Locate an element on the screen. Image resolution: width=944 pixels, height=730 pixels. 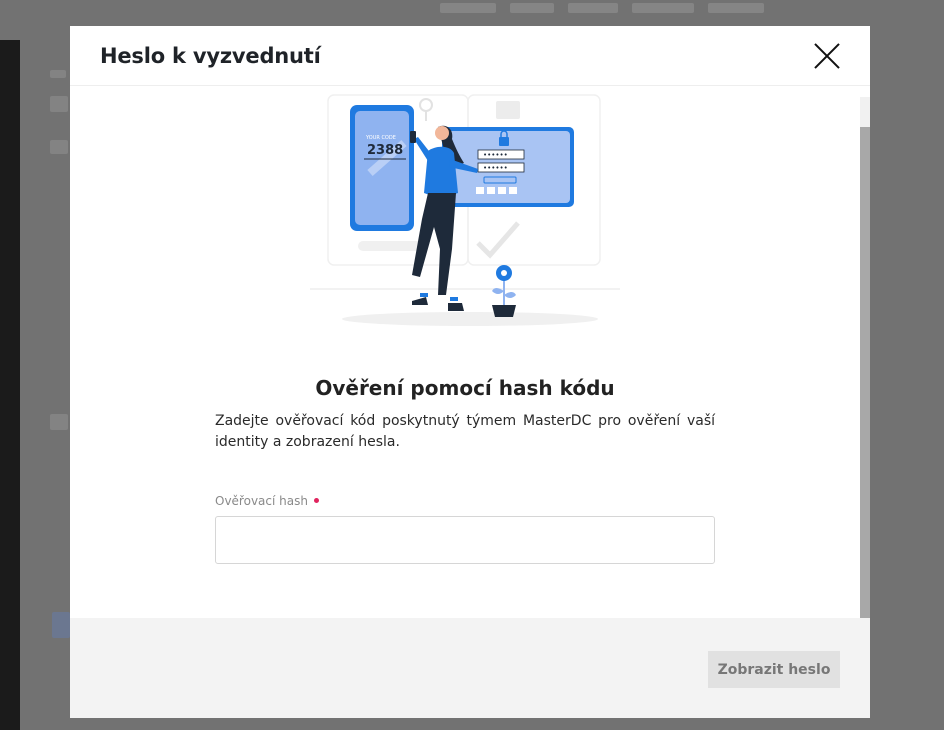
show-password-button: Zobrazit heslo is located at coordinates (774, 669).